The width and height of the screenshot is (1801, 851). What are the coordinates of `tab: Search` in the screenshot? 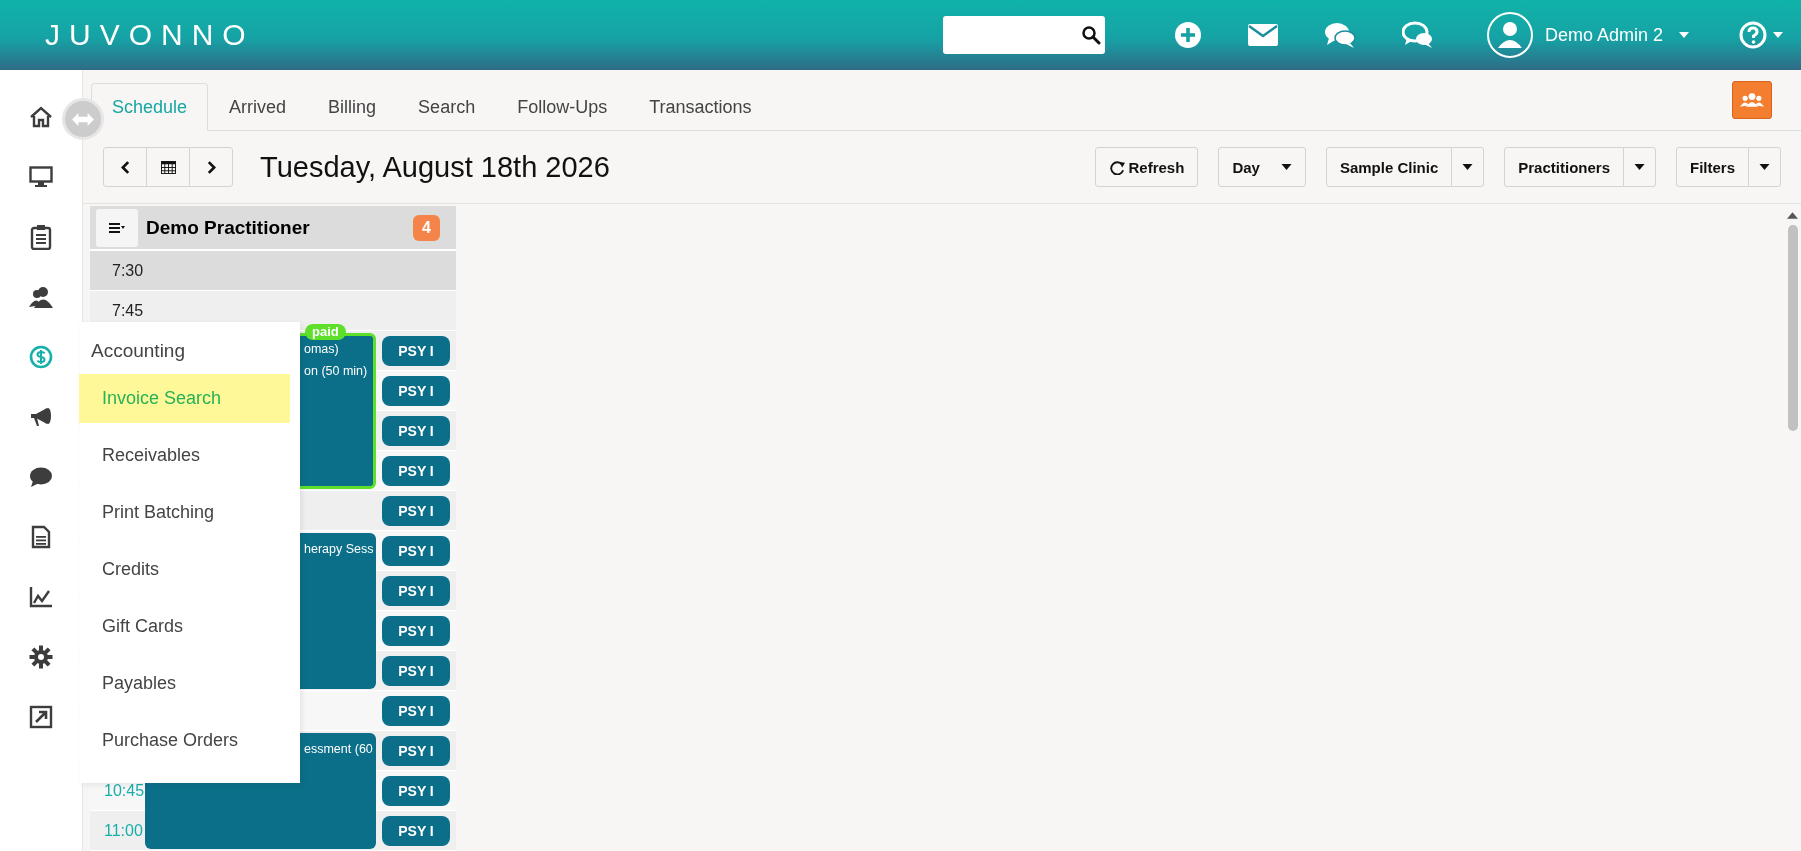 It's located at (447, 107).